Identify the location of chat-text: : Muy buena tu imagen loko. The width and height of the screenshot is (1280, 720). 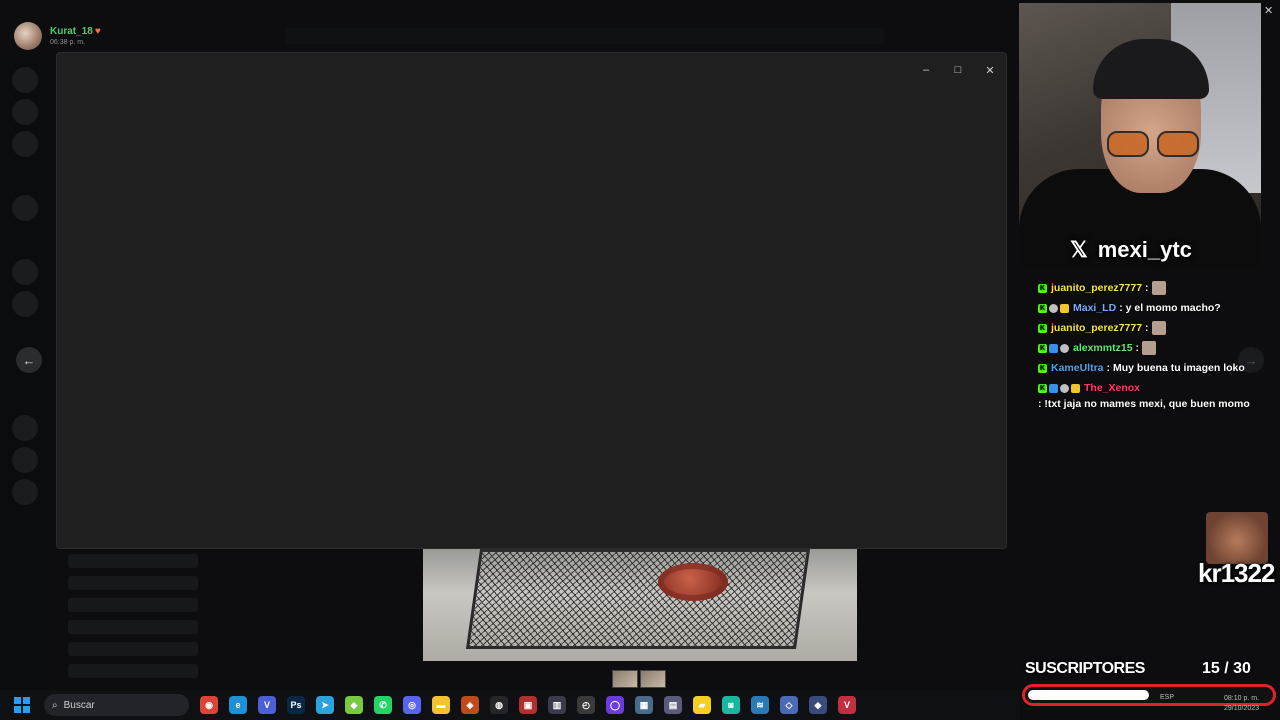
(1175, 368).